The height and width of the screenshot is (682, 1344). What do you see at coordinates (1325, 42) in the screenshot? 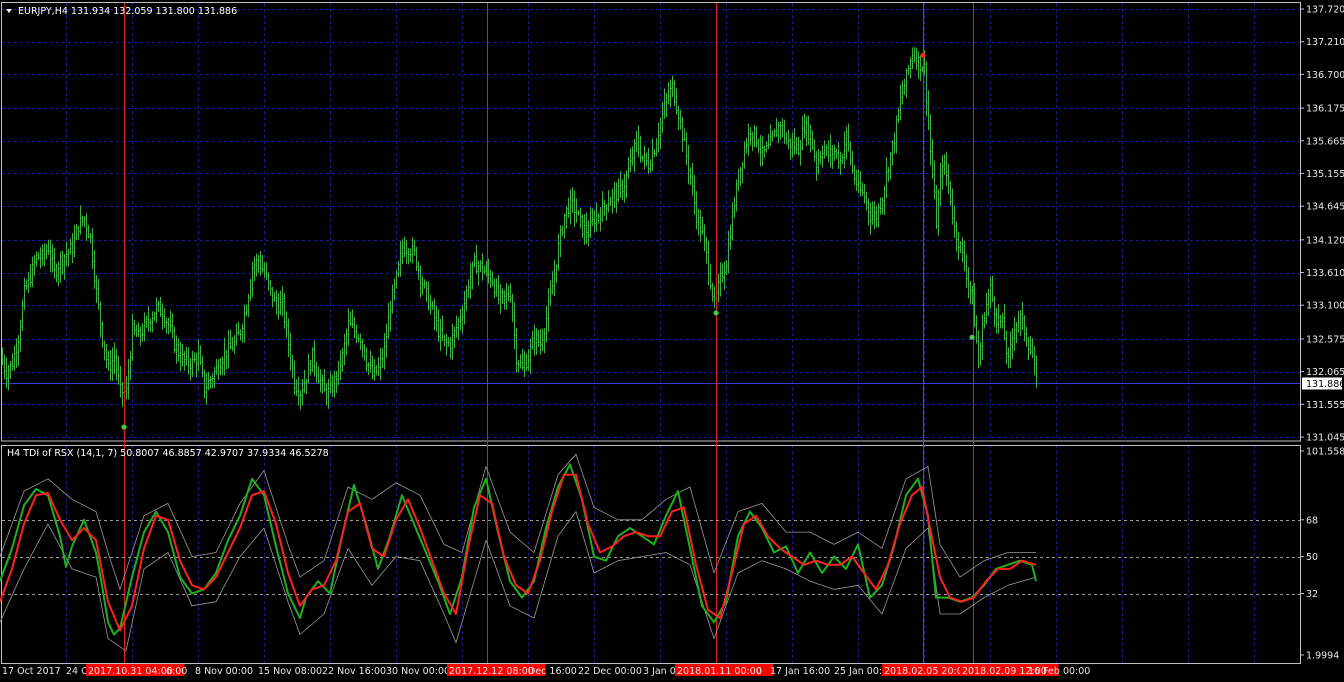
I see `price-tick-label: 137.210` at bounding box center [1325, 42].